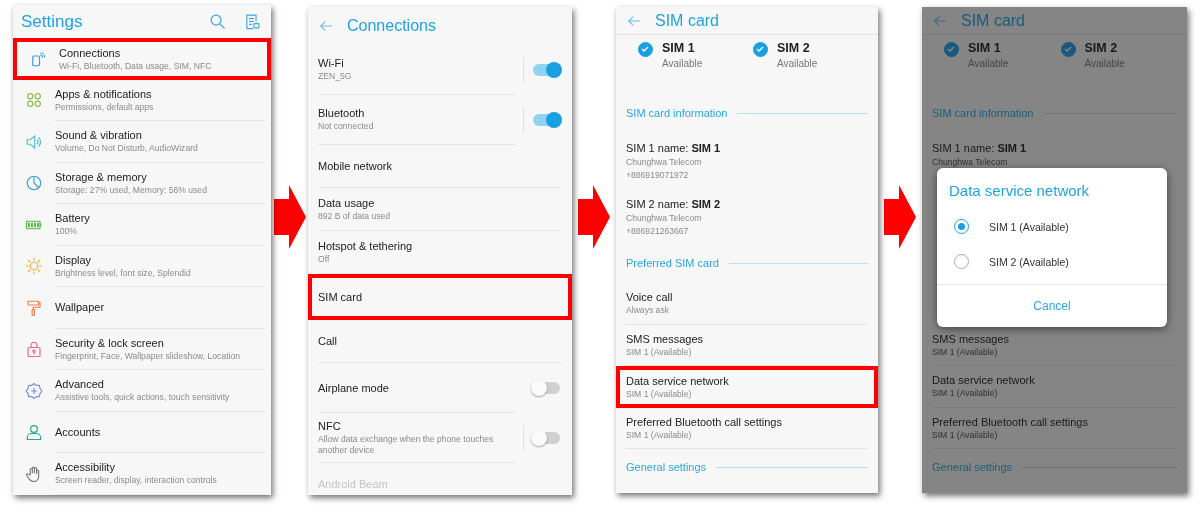 This screenshot has width=1200, height=513. Describe the element at coordinates (747, 304) in the screenshot. I see `settings-item: Voice call Always ask` at that location.